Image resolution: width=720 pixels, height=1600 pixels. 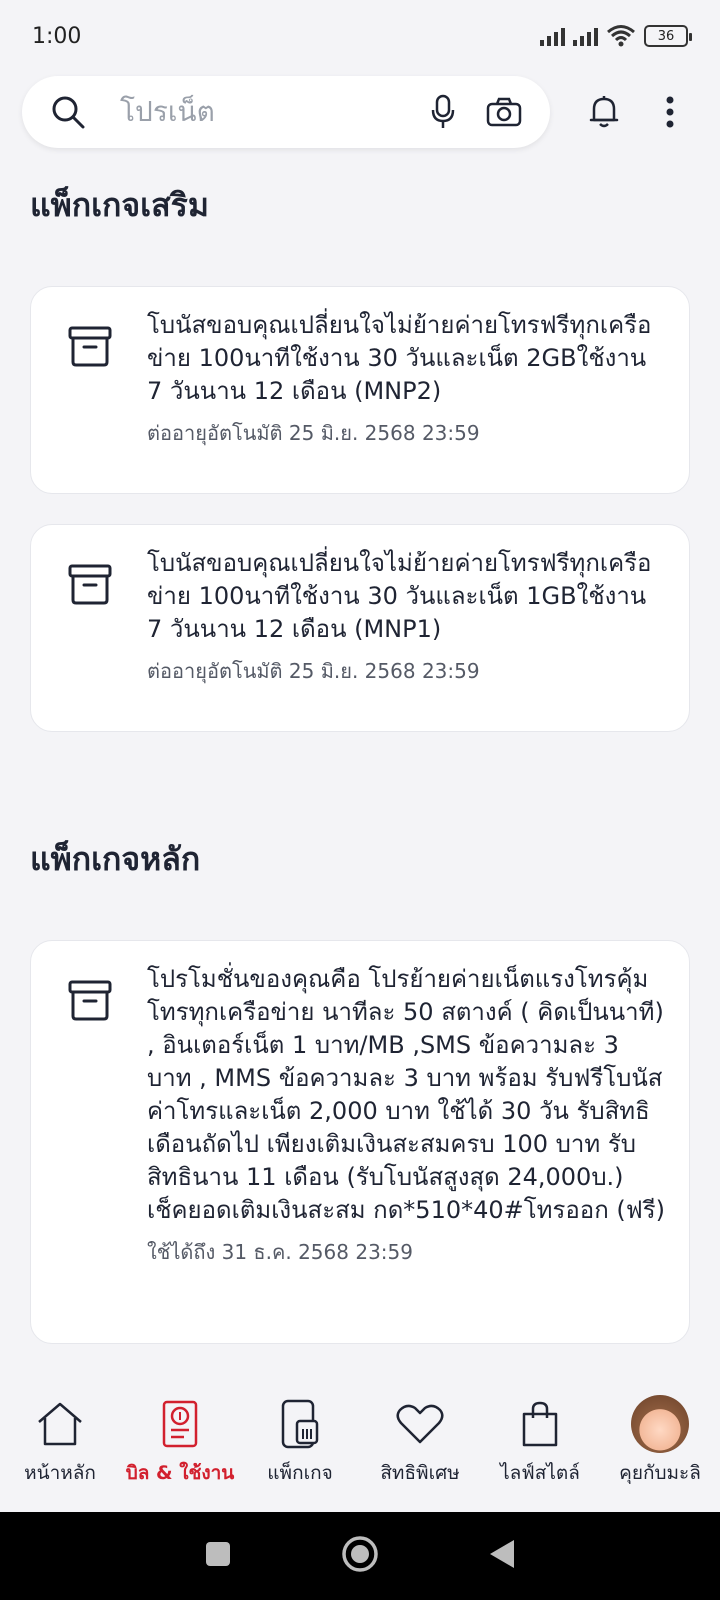 What do you see at coordinates (60, 1473) in the screenshot?
I see `nav-label: หน้าหลัก` at bounding box center [60, 1473].